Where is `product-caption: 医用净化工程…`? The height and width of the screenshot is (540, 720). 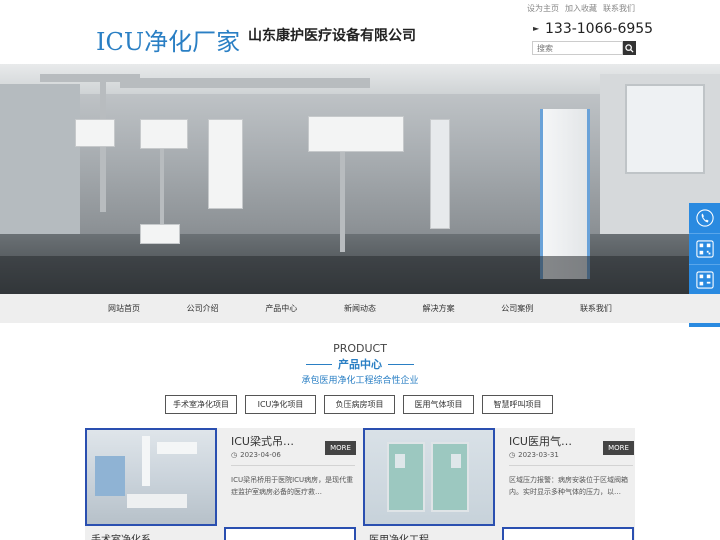 product-caption: 医用净化工程… is located at coordinates (404, 535).